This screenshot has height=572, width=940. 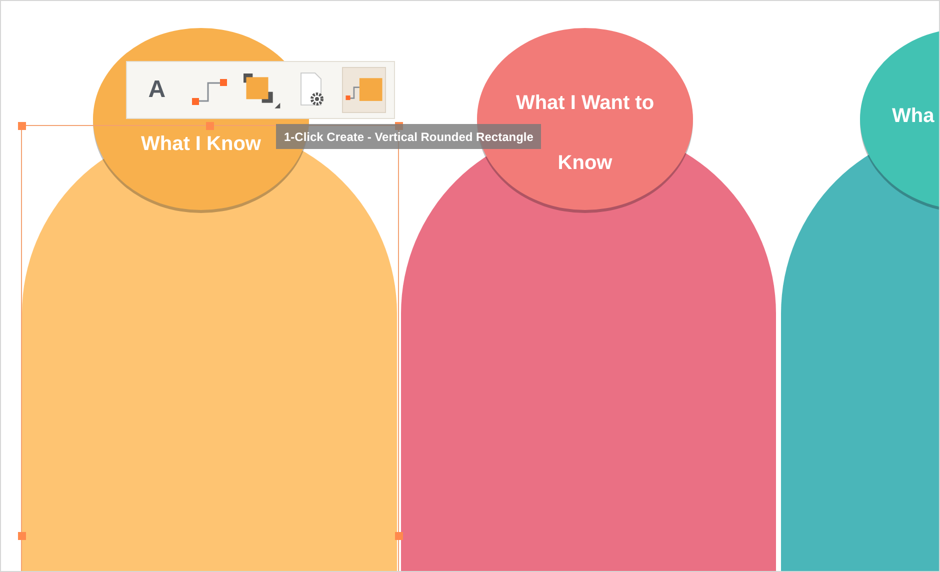 I want to click on column-title: What I Know, so click(x=201, y=144).